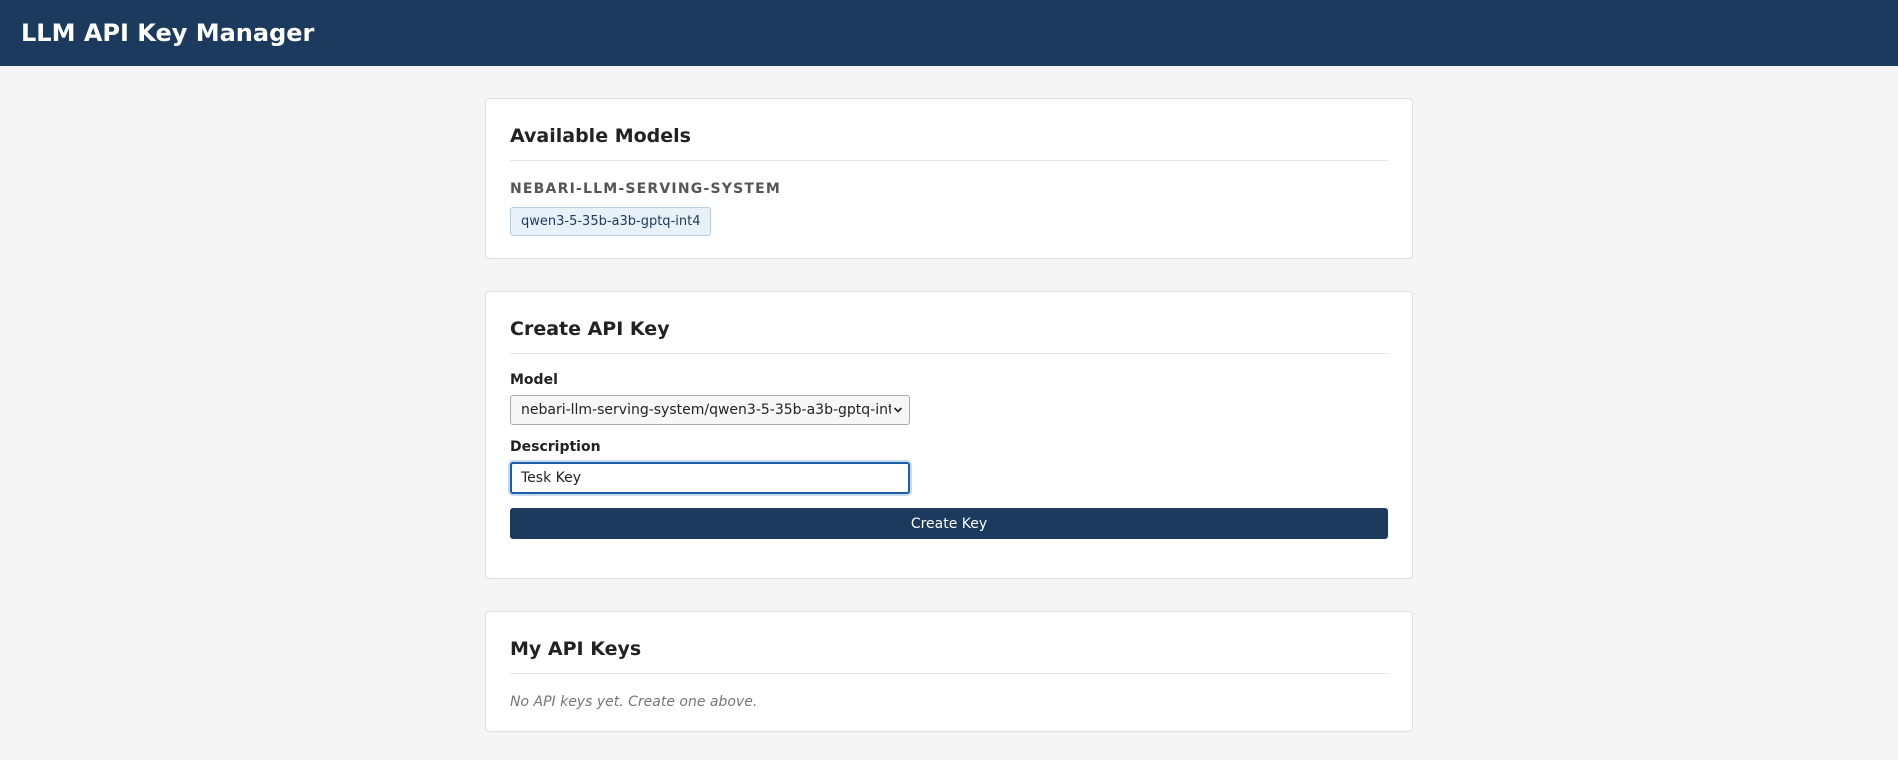 The width and height of the screenshot is (1898, 760). I want to click on create-api-key-heading: Create API Key, so click(949, 336).